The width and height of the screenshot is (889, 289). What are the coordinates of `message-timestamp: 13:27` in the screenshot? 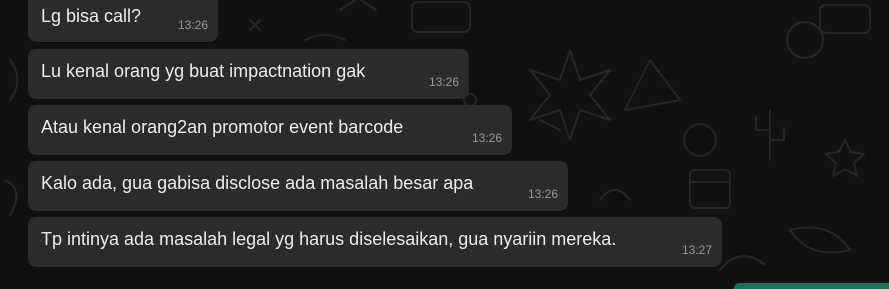 It's located at (696, 250).